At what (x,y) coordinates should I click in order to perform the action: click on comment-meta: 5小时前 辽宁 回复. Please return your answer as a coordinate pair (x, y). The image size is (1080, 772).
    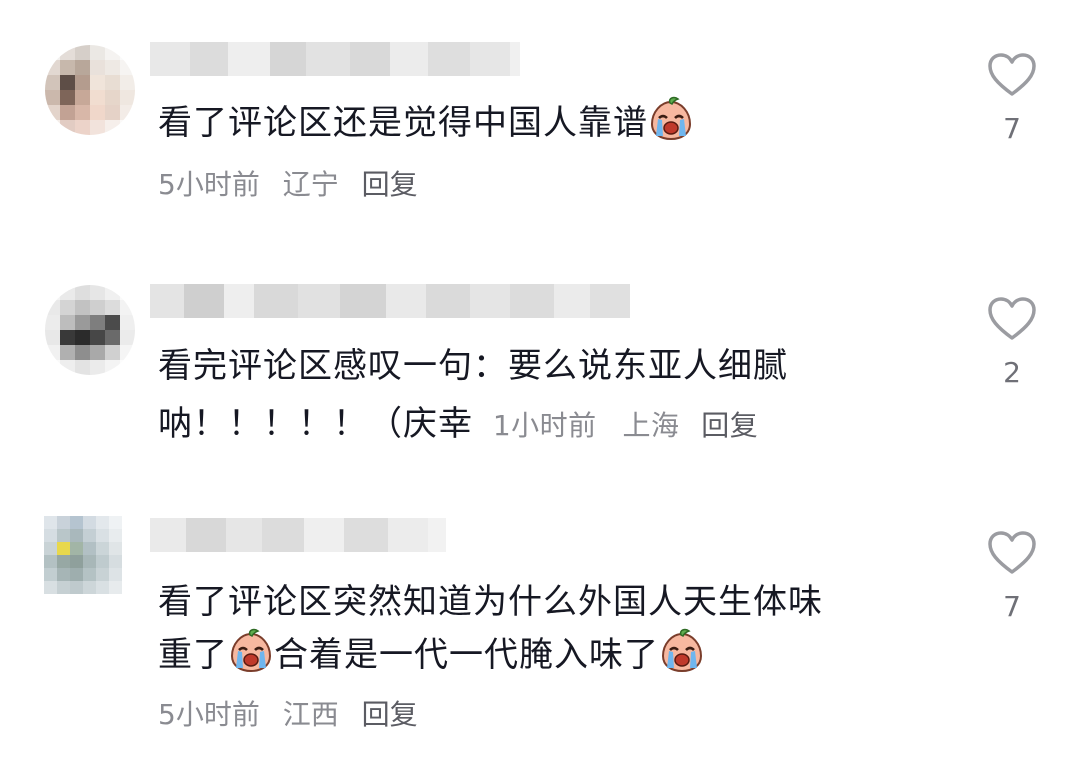
    Looking at the image, I should click on (295, 183).